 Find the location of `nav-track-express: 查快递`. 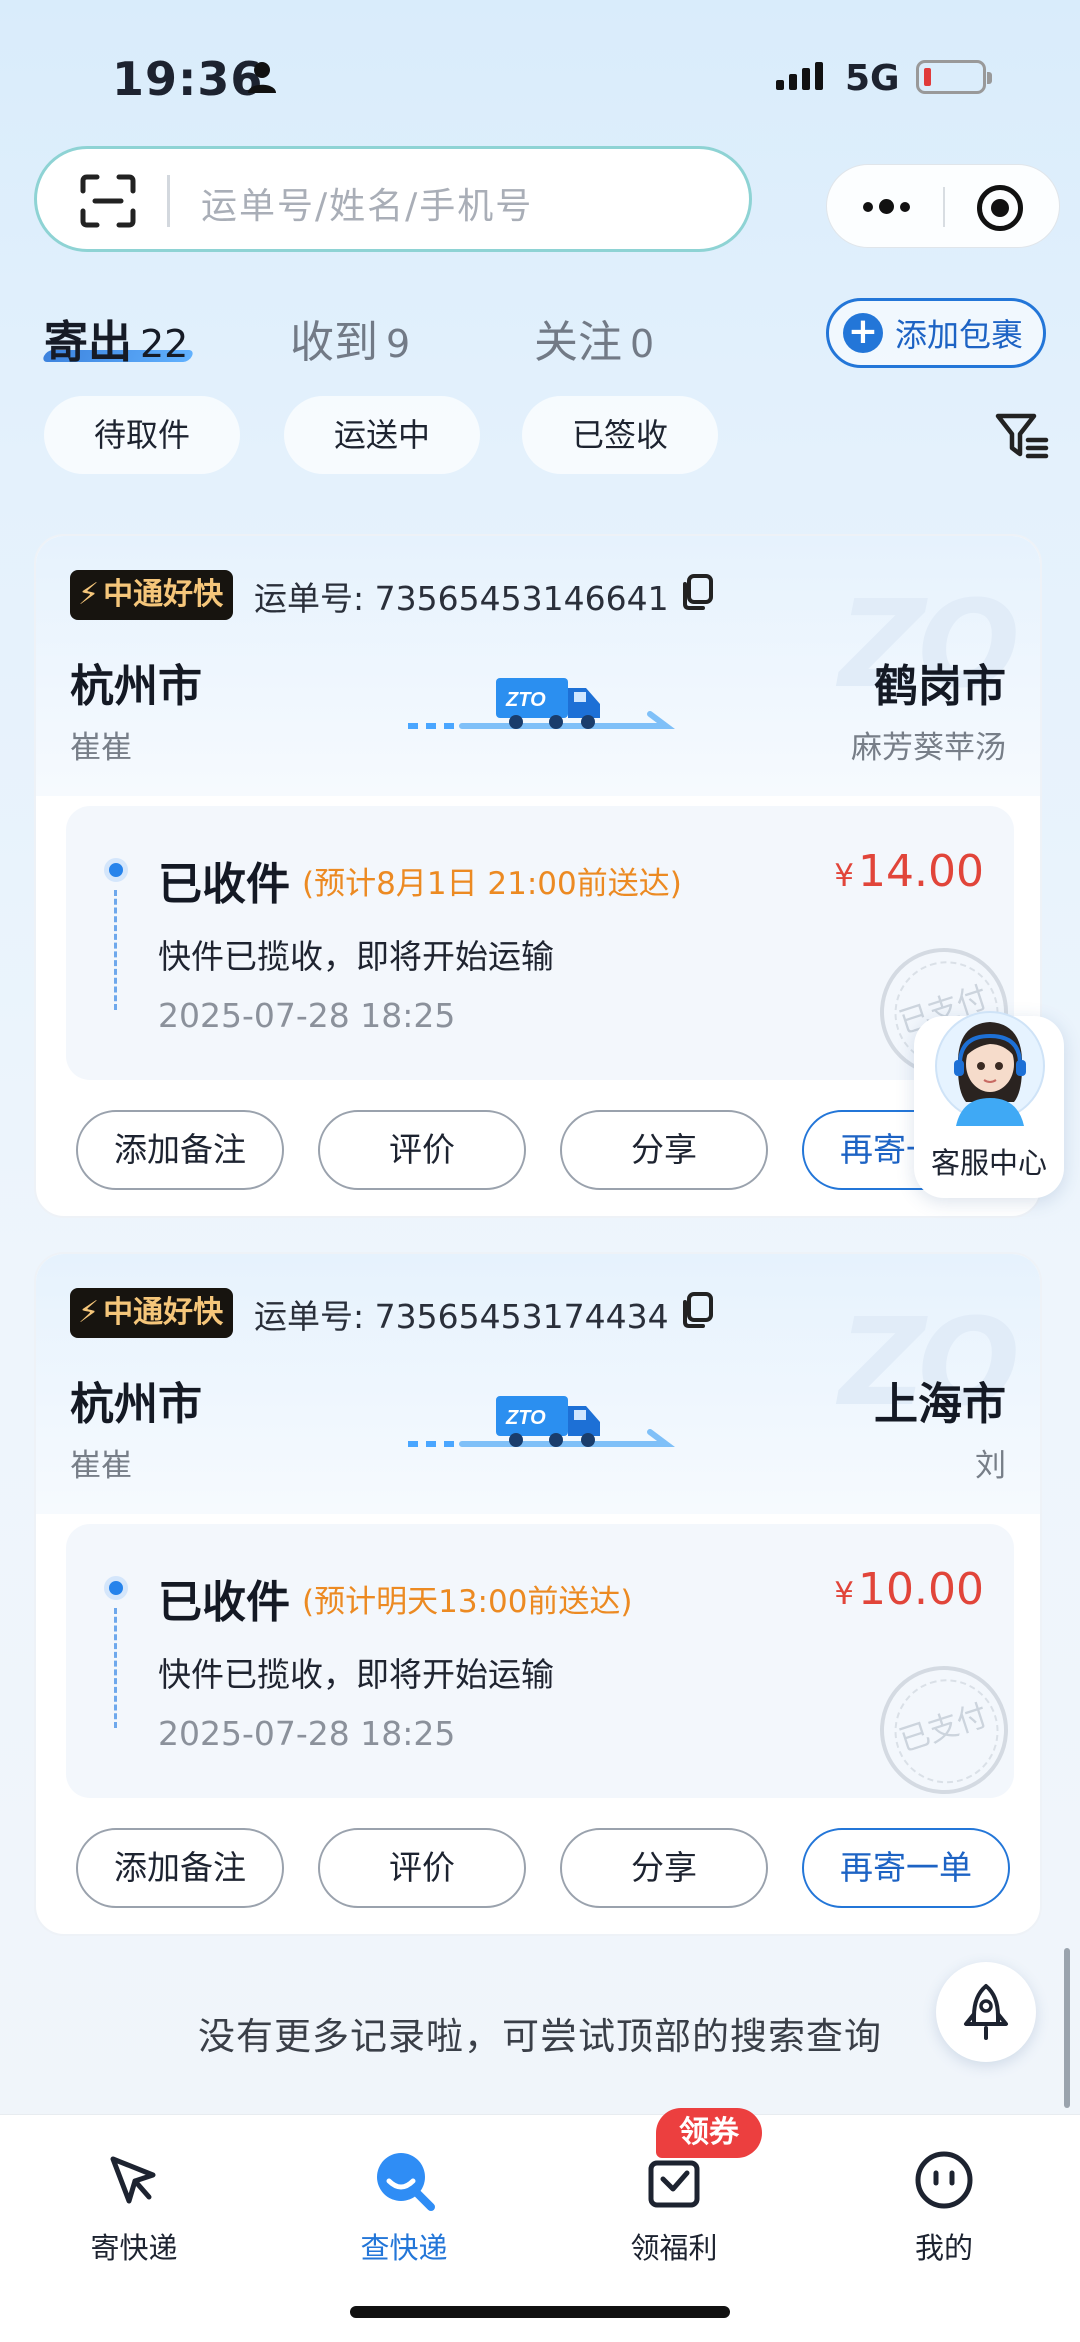

nav-track-express: 查快递 is located at coordinates (404, 2200).